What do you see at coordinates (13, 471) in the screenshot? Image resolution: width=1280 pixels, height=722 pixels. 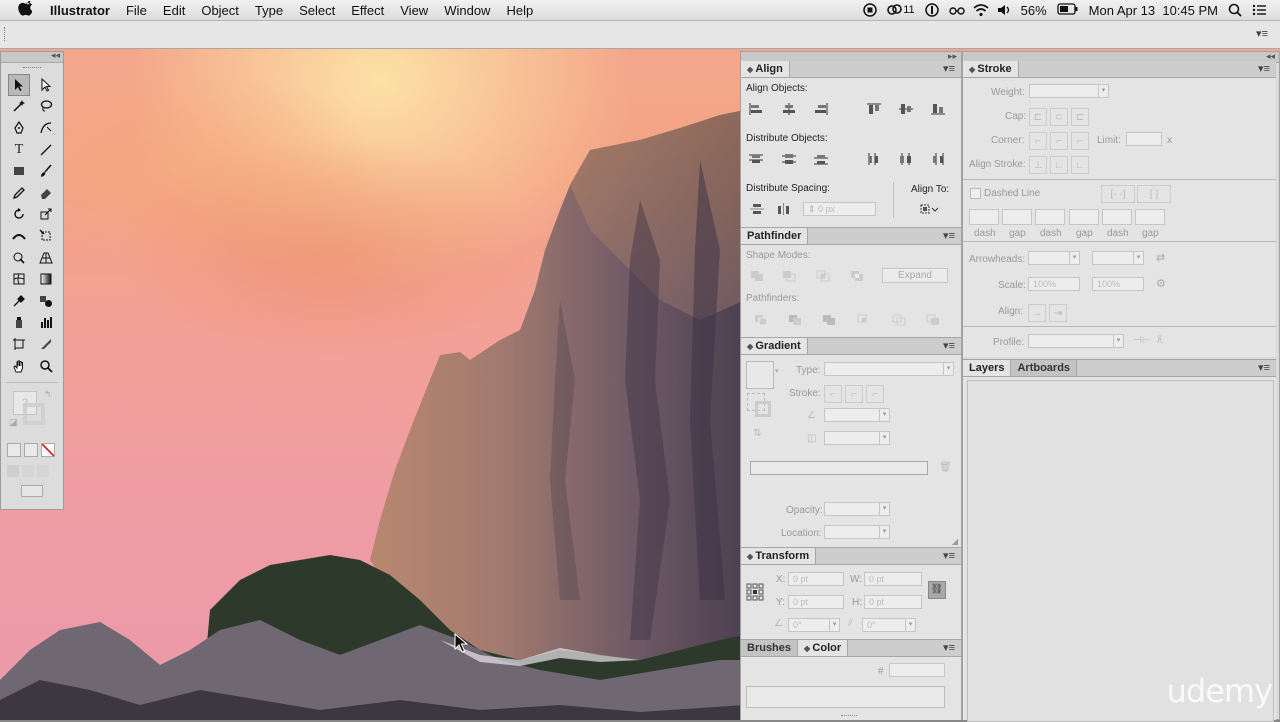 I see `draw-normal-icon` at bounding box center [13, 471].